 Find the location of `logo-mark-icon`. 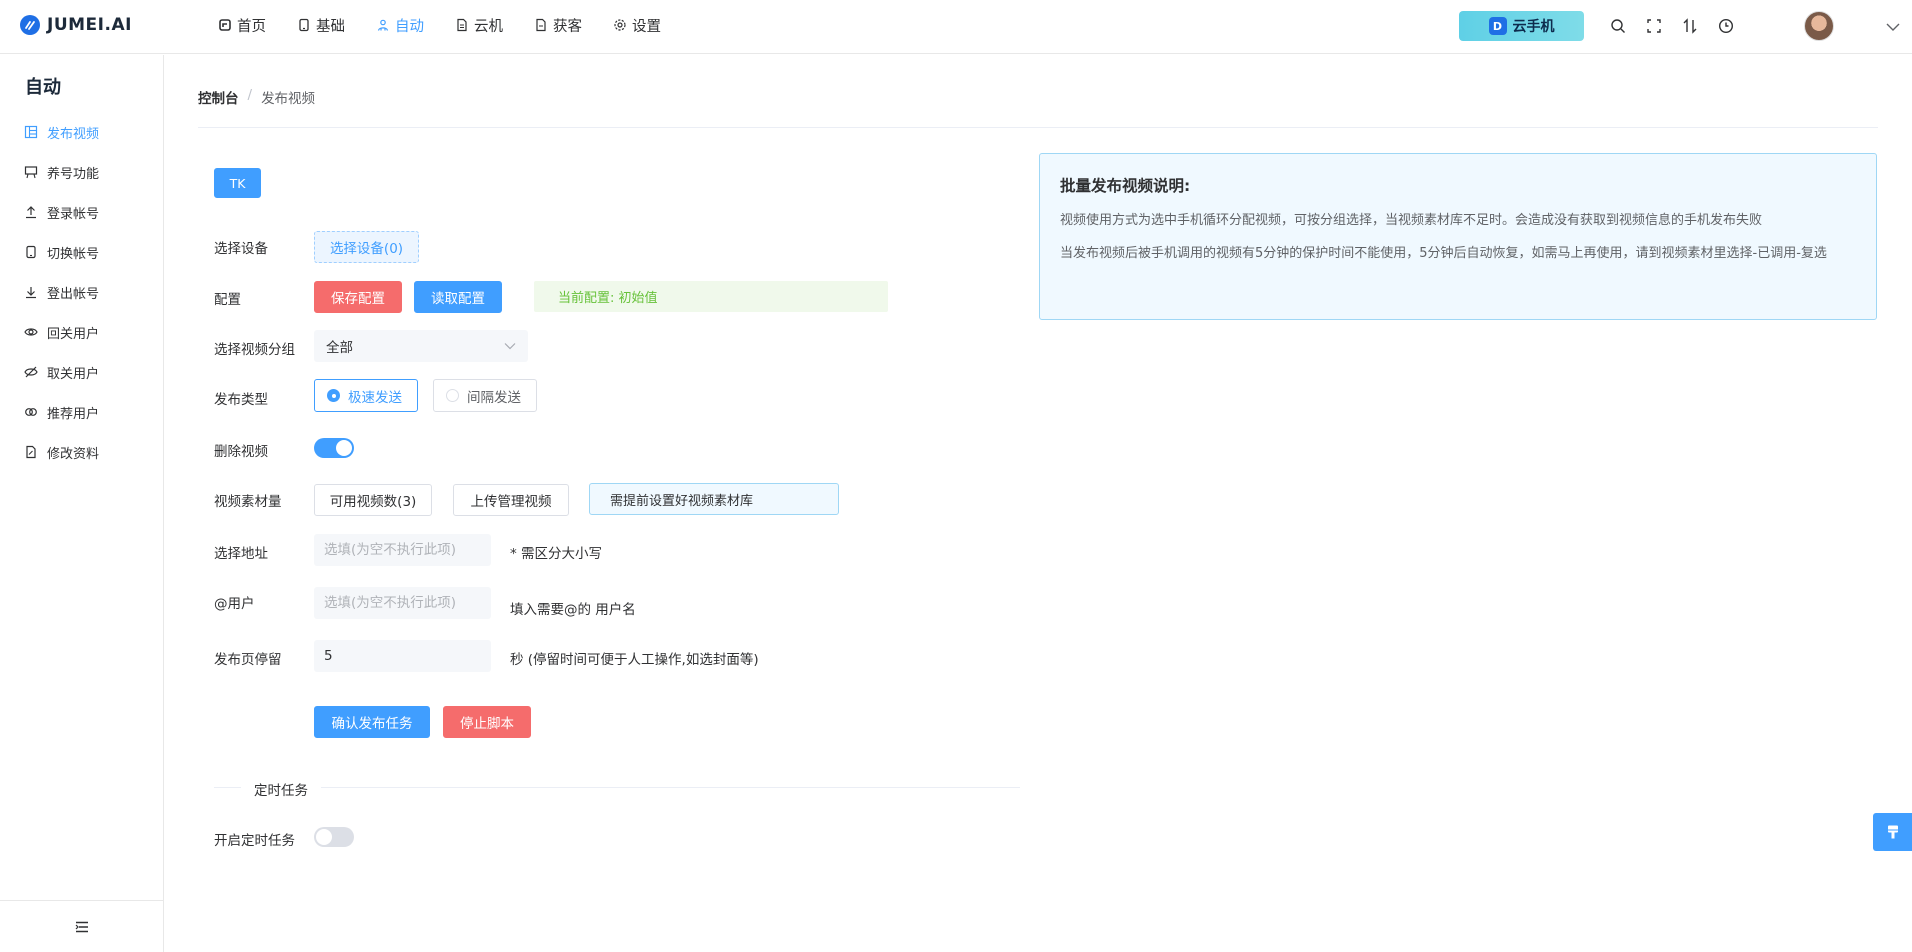

logo-mark-icon is located at coordinates (30, 25).